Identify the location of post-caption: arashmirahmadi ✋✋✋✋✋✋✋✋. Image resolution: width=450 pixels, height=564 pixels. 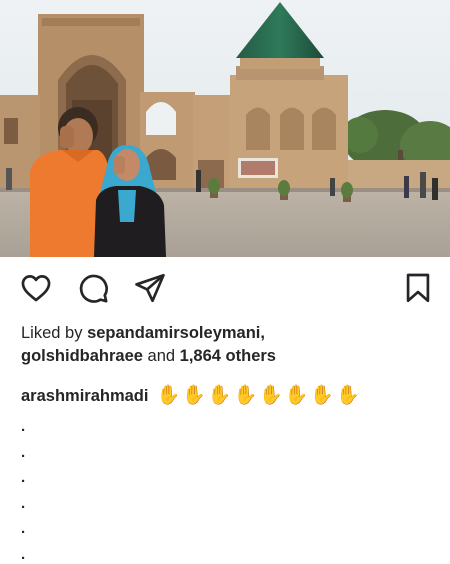
(231, 396).